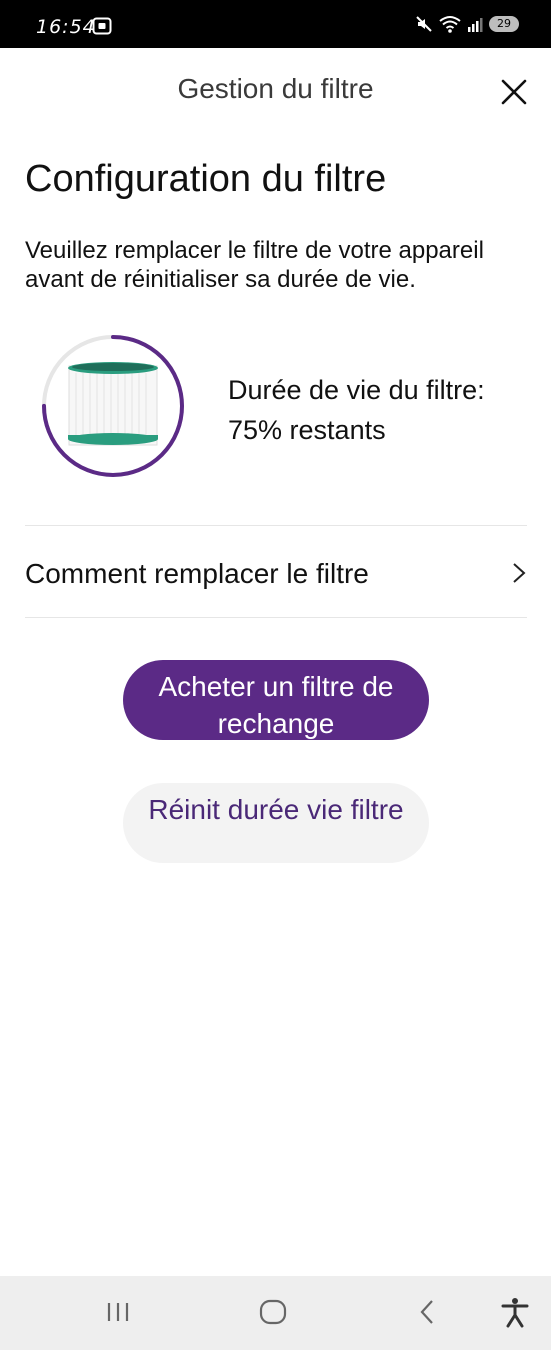 Image resolution: width=551 pixels, height=1350 pixels. What do you see at coordinates (450, 24) in the screenshot?
I see `wifi-icon` at bounding box center [450, 24].